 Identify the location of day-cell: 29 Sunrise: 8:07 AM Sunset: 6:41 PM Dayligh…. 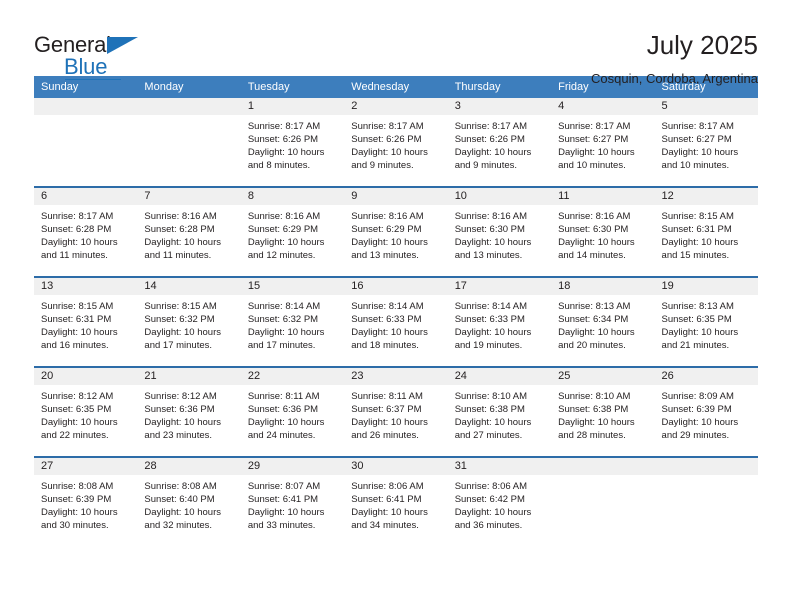
(292, 501).